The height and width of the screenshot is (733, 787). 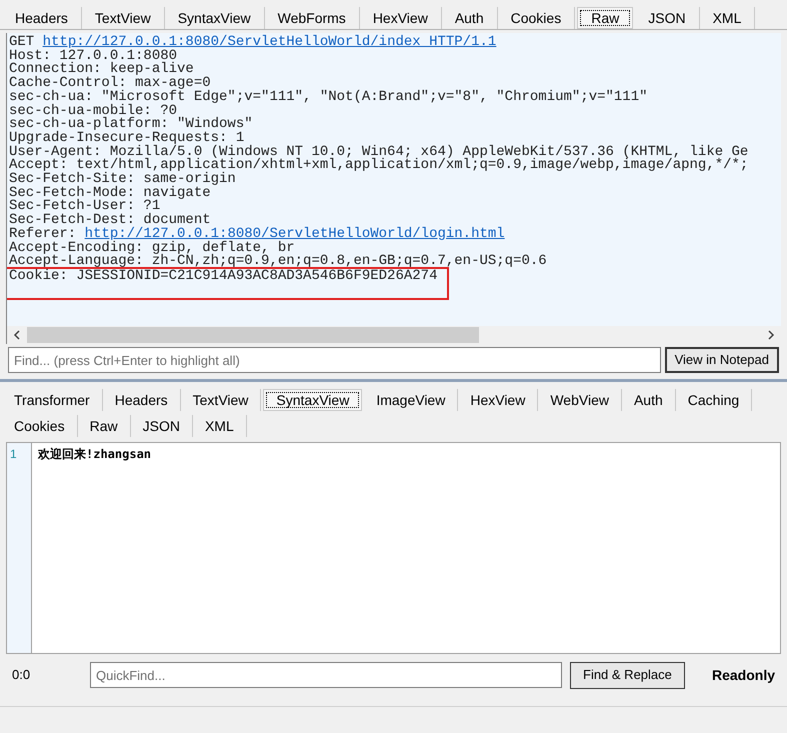 I want to click on tab: Raw, so click(x=605, y=18).